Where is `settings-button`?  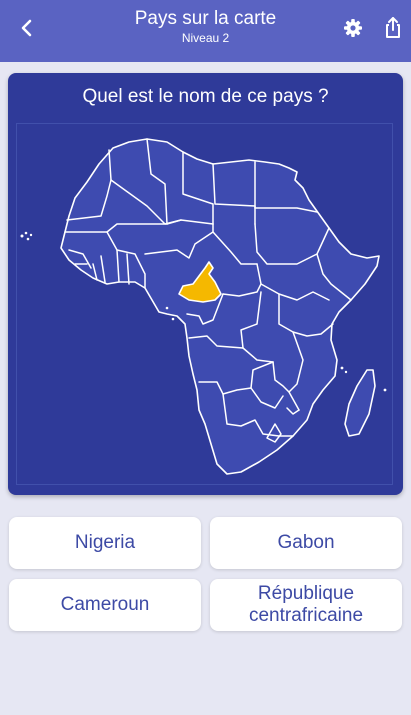 settings-button is located at coordinates (353, 28).